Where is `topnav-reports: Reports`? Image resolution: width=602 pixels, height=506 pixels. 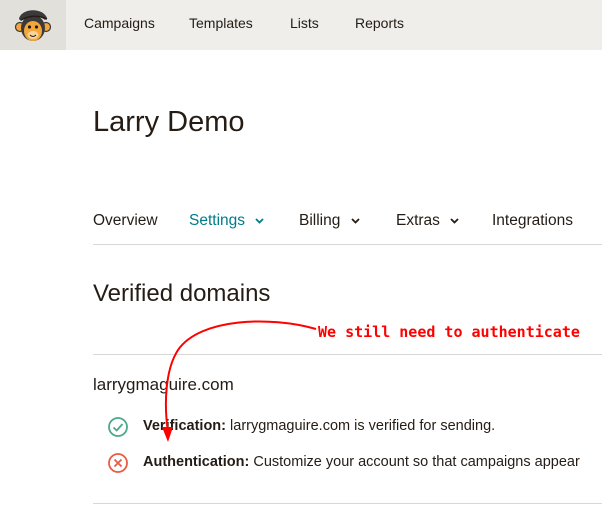
topnav-reports: Reports is located at coordinates (379, 23).